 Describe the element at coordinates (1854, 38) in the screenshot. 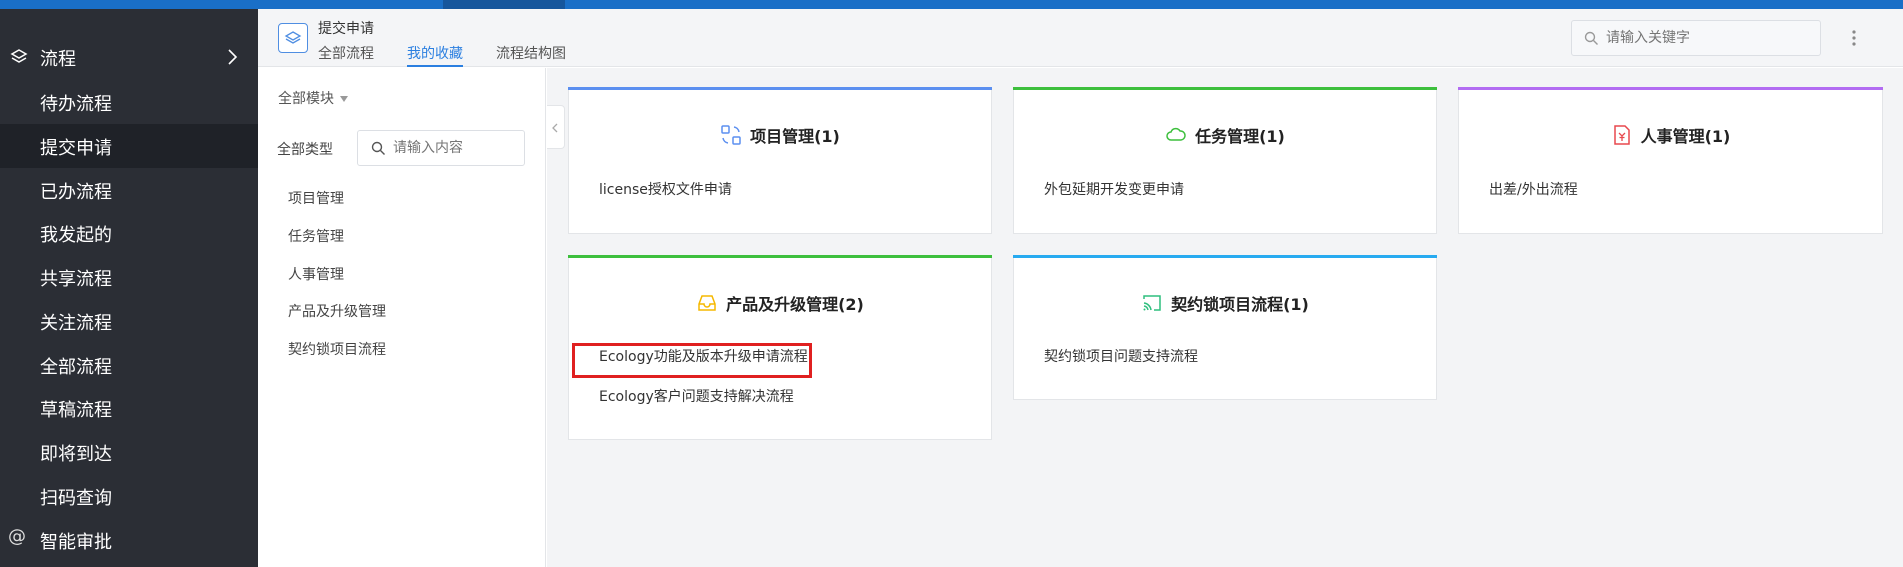

I see `more-options-icon` at that location.